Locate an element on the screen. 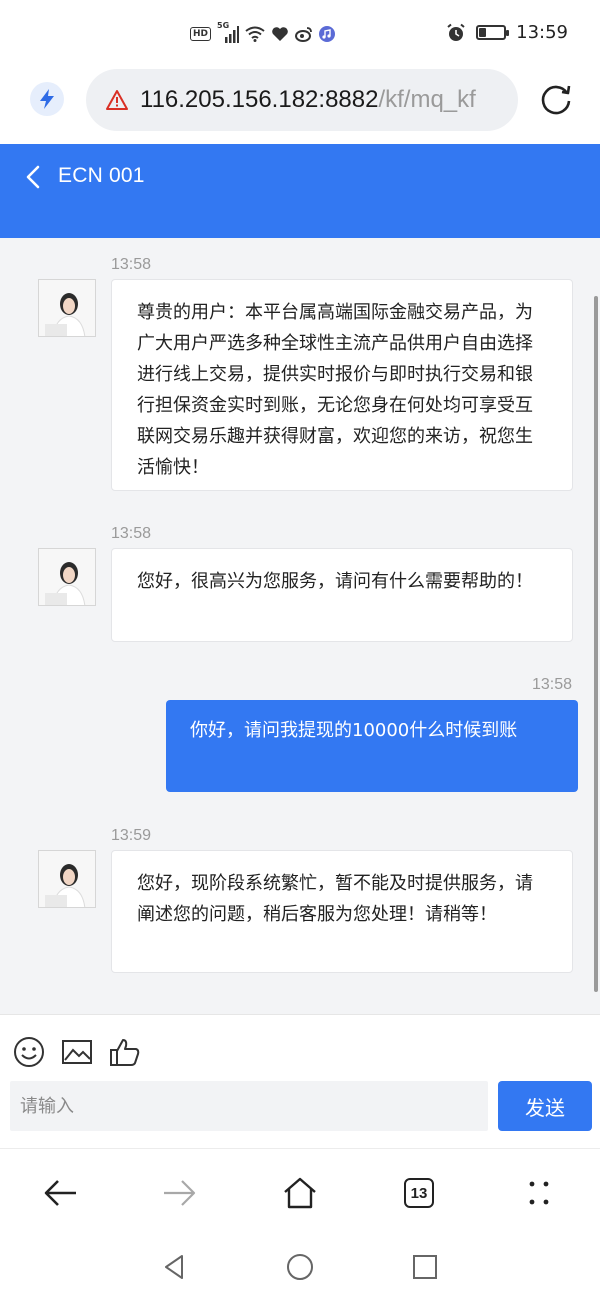  alarm-icon is located at coordinates (456, 32).